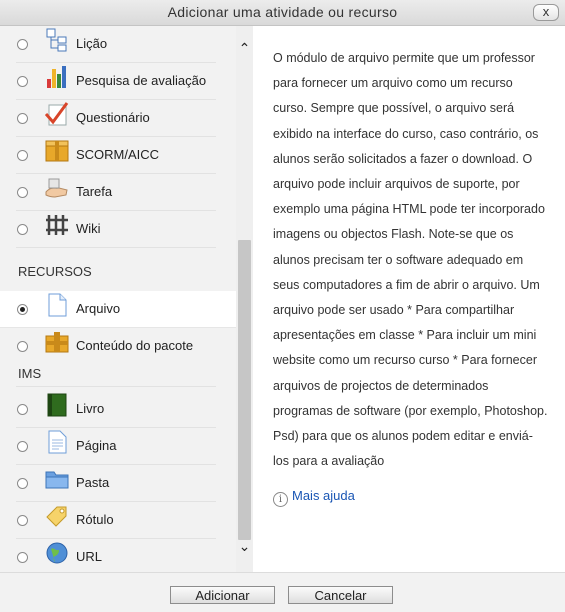 This screenshot has height=612, width=565. Describe the element at coordinates (94, 191) in the screenshot. I see `module-label: Tarefa` at that location.